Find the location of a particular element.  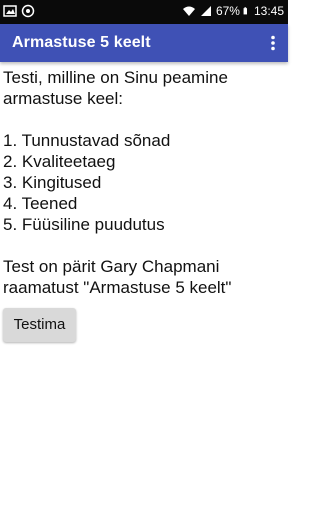

source-line-1: Test on pärit Gary Chapmani is located at coordinates (111, 266).